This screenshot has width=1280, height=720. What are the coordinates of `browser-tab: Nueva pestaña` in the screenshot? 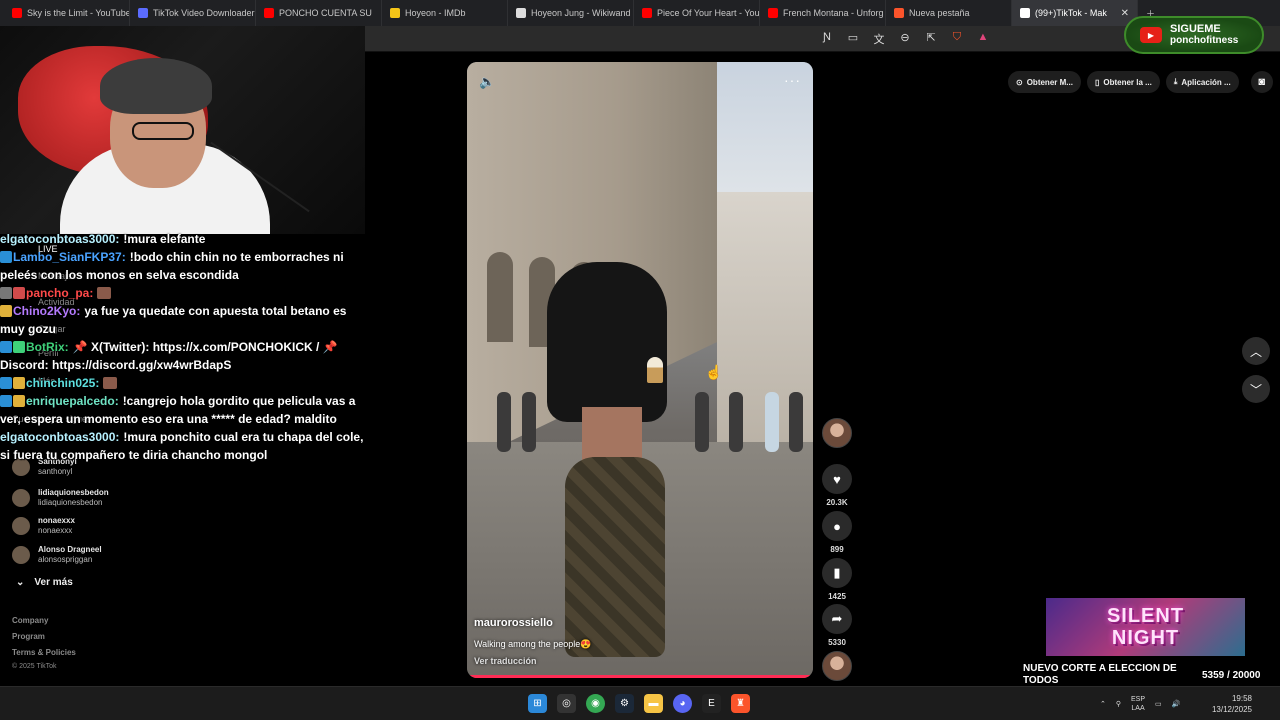 It's located at (949, 13).